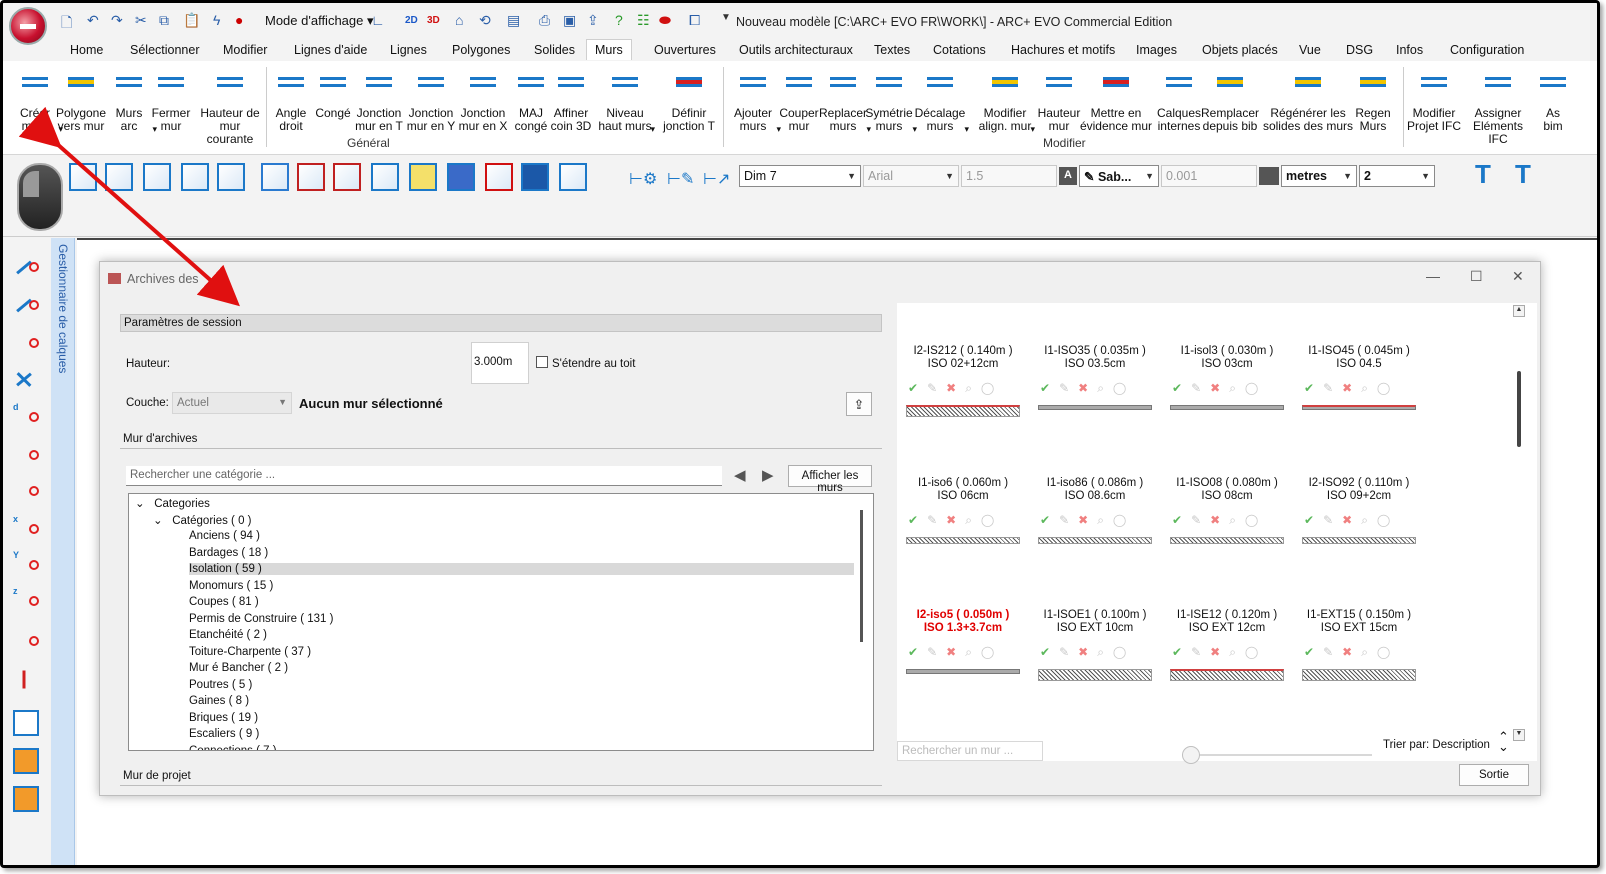  What do you see at coordinates (26, 343) in the screenshot?
I see `point-tool-icon` at bounding box center [26, 343].